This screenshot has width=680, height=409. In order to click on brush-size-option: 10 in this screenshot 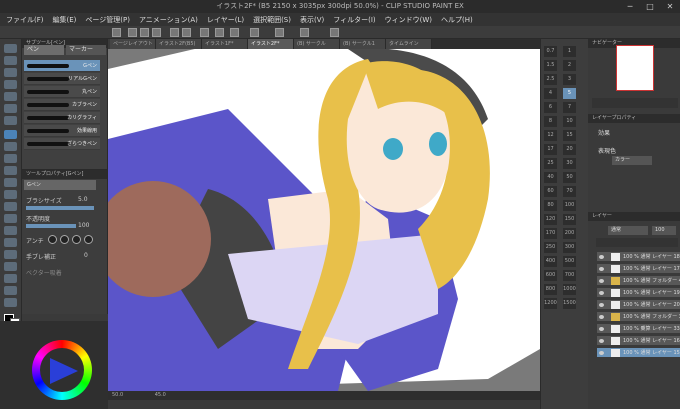, I will do `click(569, 121)`.